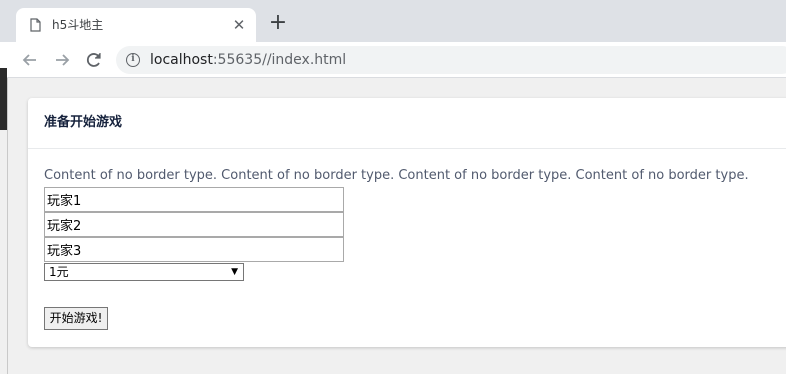 The width and height of the screenshot is (786, 374). What do you see at coordinates (144, 272) in the screenshot?
I see `stake-select: 1元 ▼` at bounding box center [144, 272].